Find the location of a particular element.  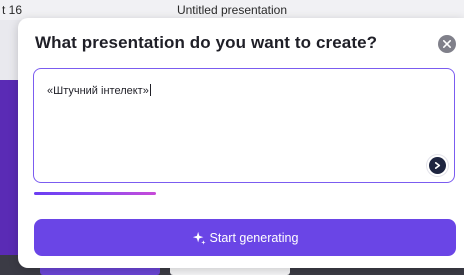

document-title: Untitled presentation is located at coordinates (232, 10).